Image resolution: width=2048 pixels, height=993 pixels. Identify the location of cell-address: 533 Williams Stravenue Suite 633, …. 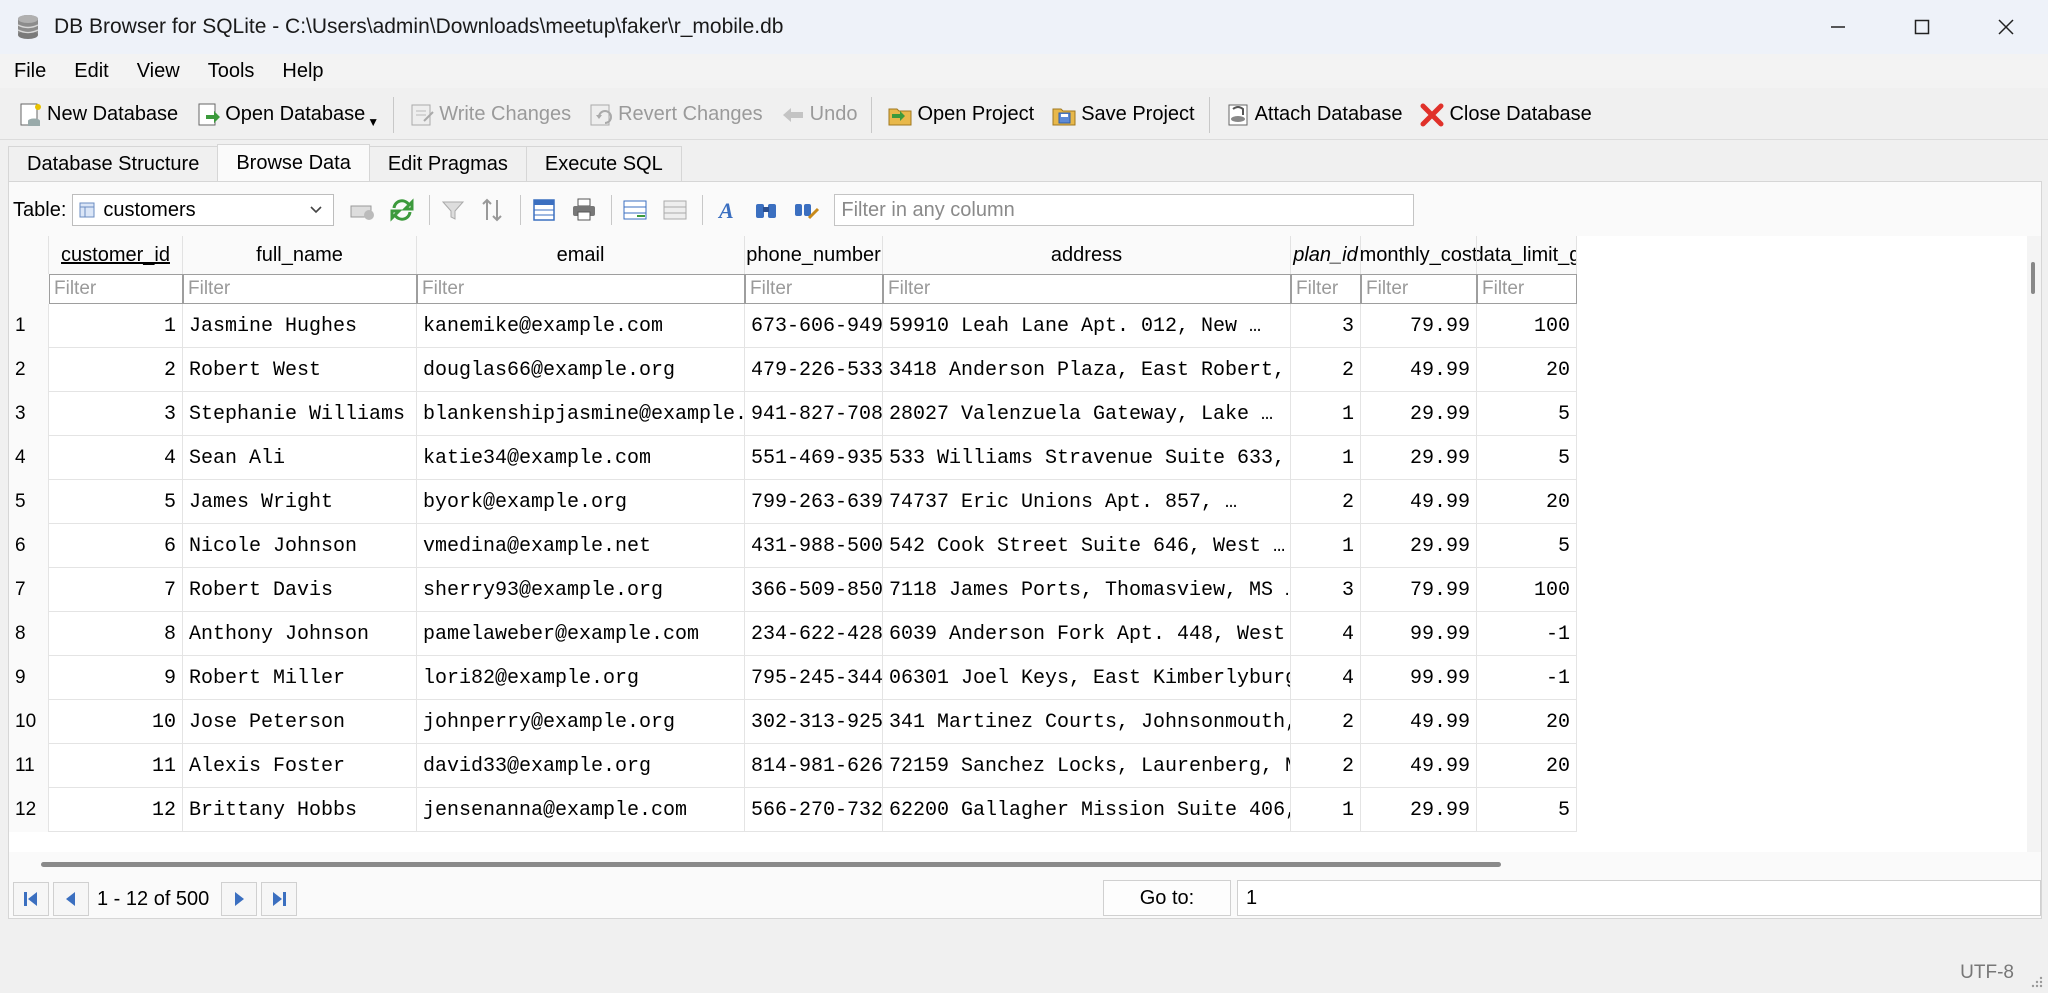
(1087, 458).